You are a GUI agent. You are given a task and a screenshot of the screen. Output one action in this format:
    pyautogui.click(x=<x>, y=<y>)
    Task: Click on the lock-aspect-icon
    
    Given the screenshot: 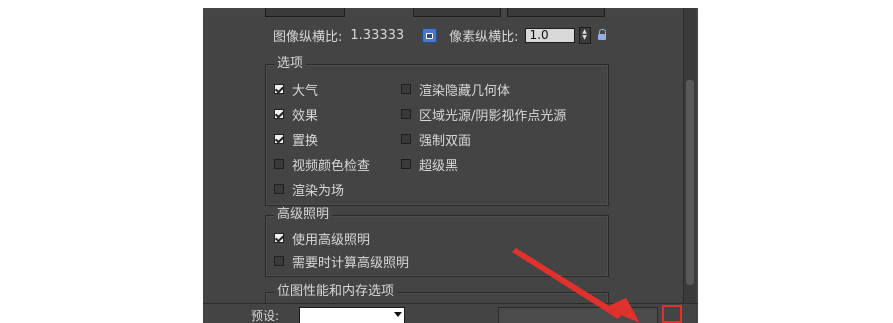 What is the action you would take?
    pyautogui.click(x=430, y=35)
    